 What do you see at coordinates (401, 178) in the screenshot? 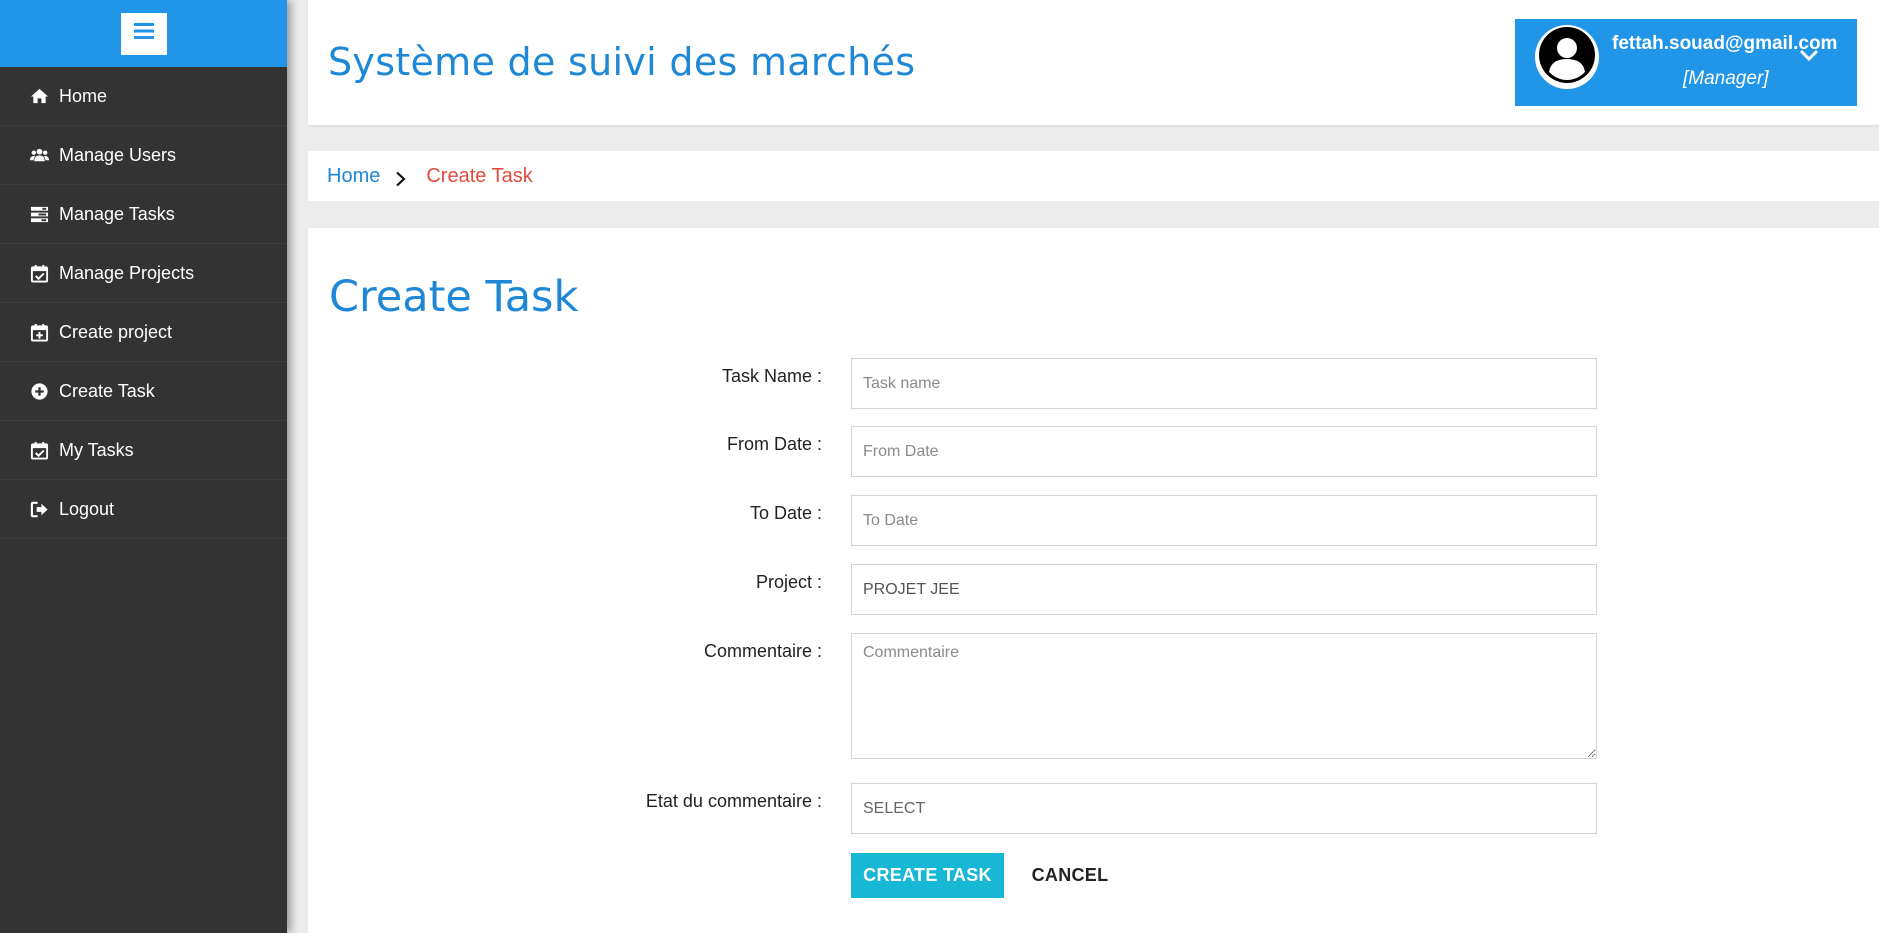
I see `chevron-right-icon` at bounding box center [401, 178].